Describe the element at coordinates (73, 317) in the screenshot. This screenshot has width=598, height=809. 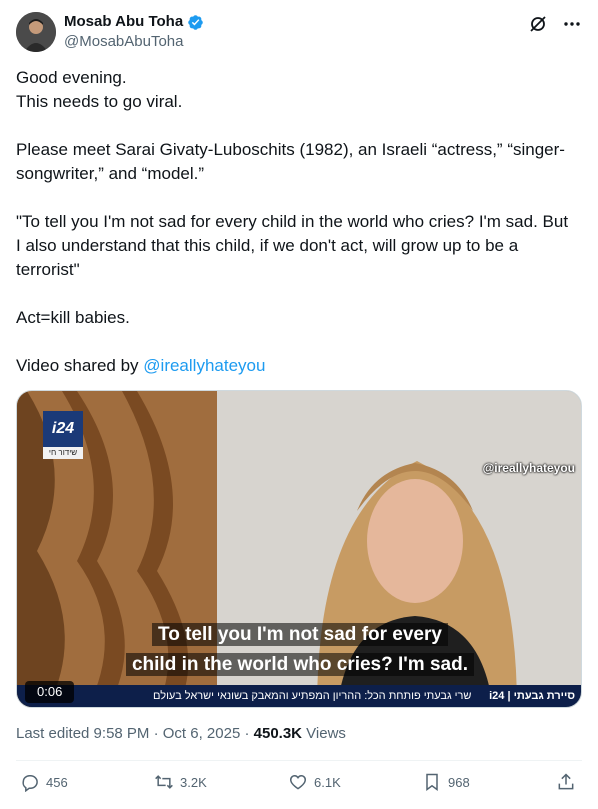
I see `tweet-line: Act=kill babies.` at that location.